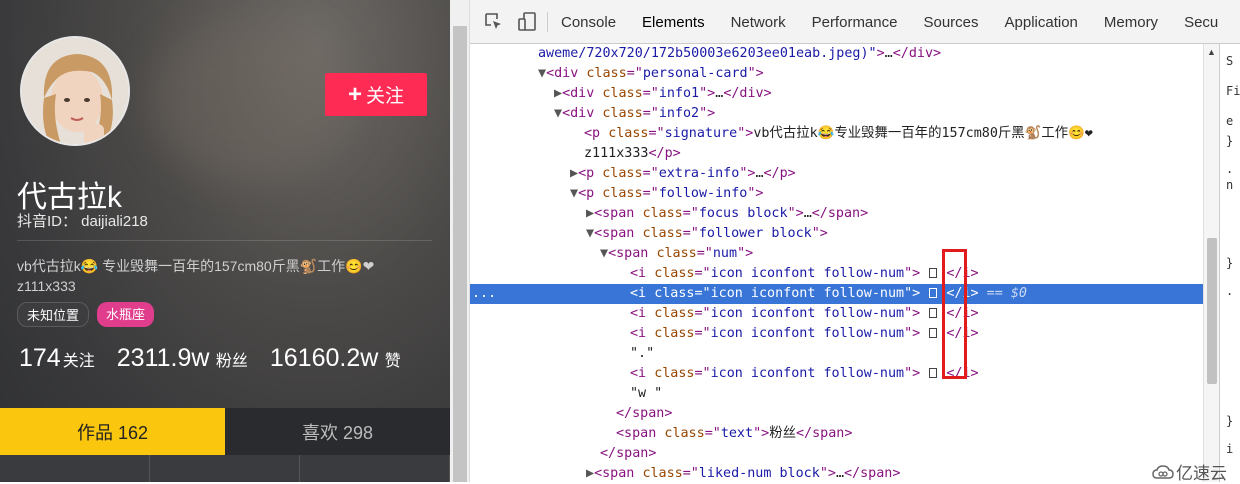 This screenshot has width=1240, height=484. I want to click on zodiac-tag: 水瓶座, so click(126, 314).